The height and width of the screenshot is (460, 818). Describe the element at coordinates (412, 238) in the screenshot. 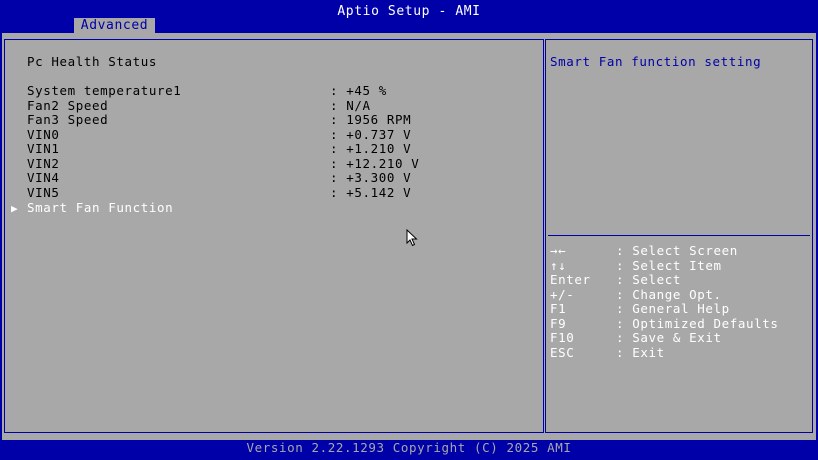

I see `mouse-pointer-icon` at that location.